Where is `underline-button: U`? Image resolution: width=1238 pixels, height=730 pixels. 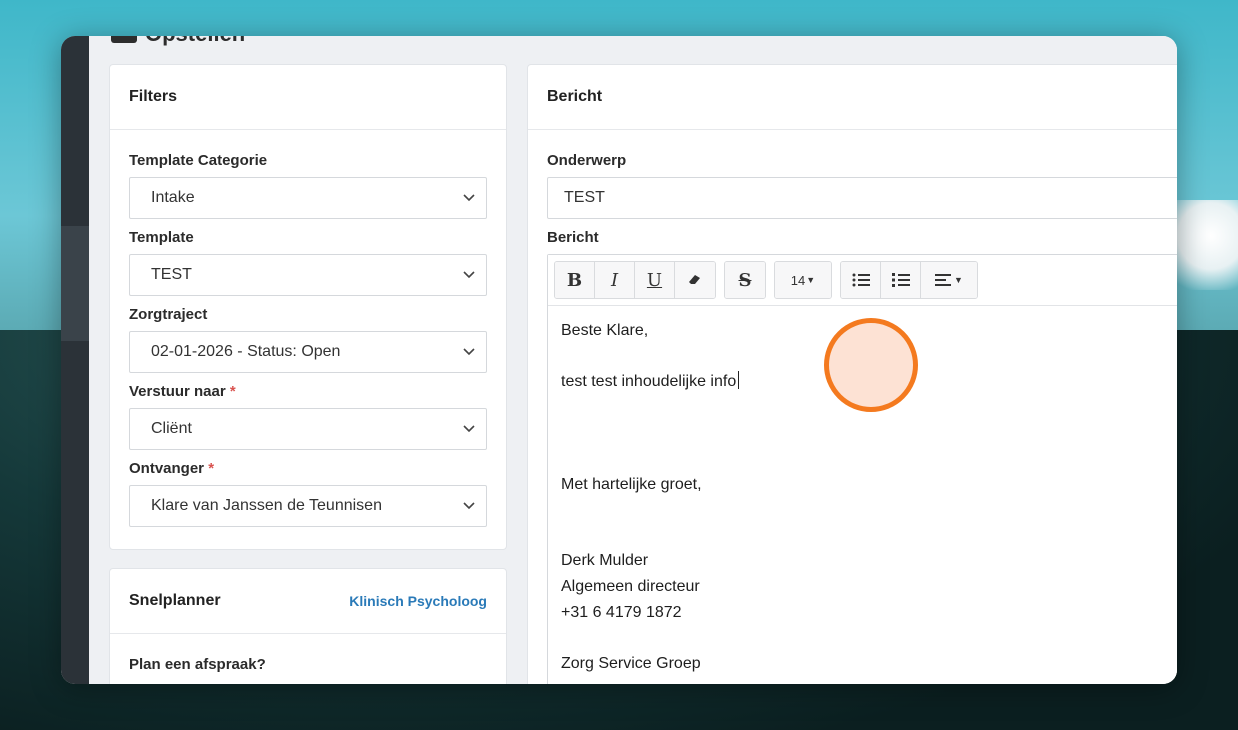
underline-button: U is located at coordinates (655, 280).